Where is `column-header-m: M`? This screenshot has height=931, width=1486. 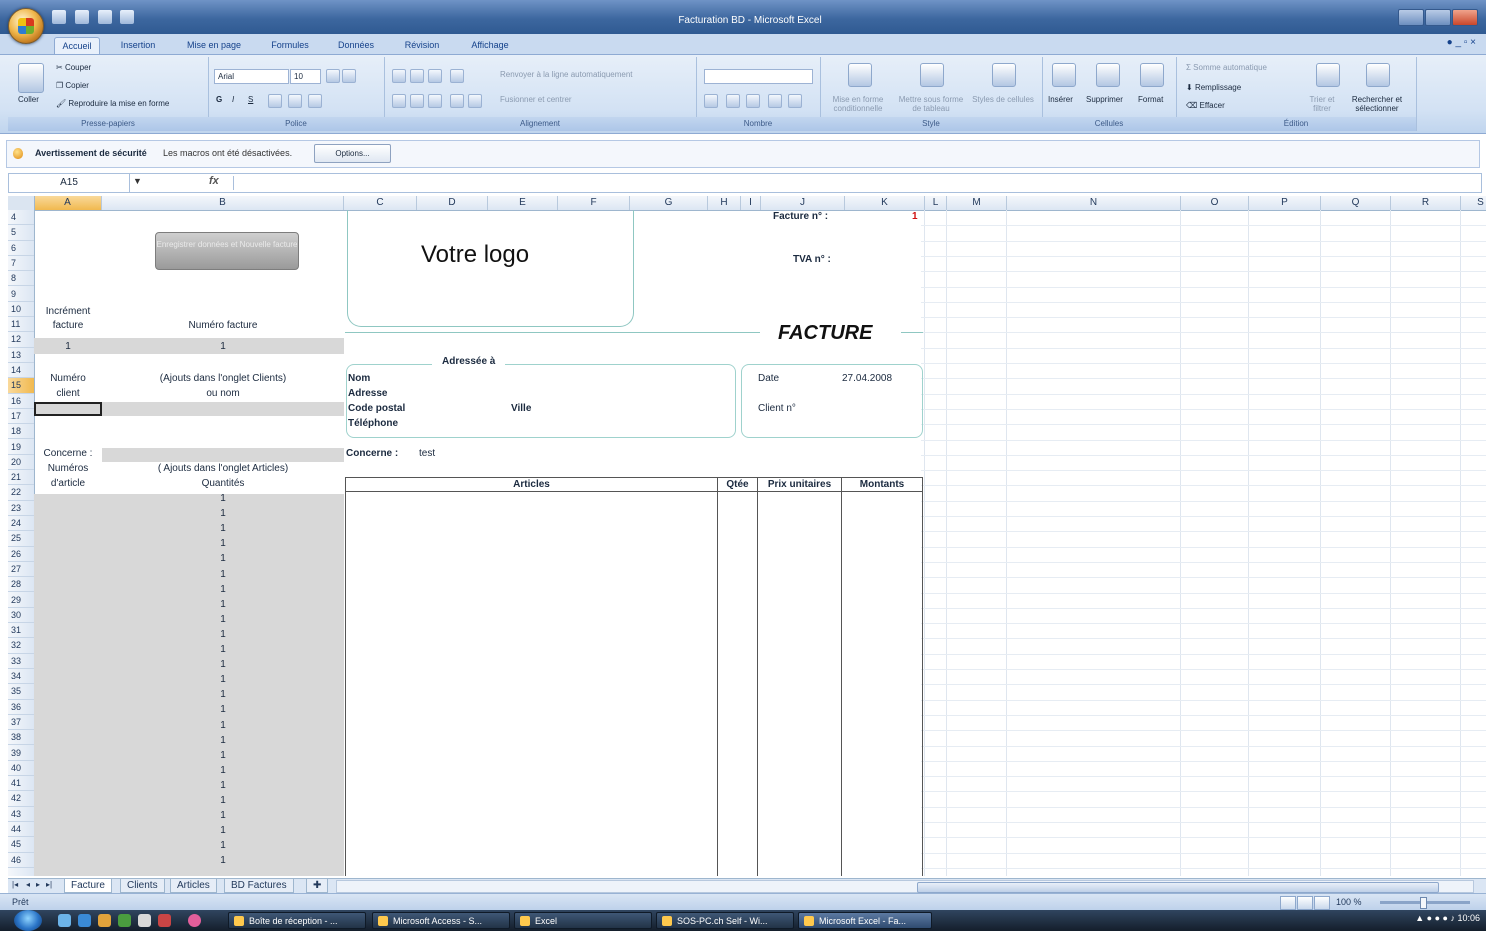
column-header-m: M is located at coordinates (977, 203).